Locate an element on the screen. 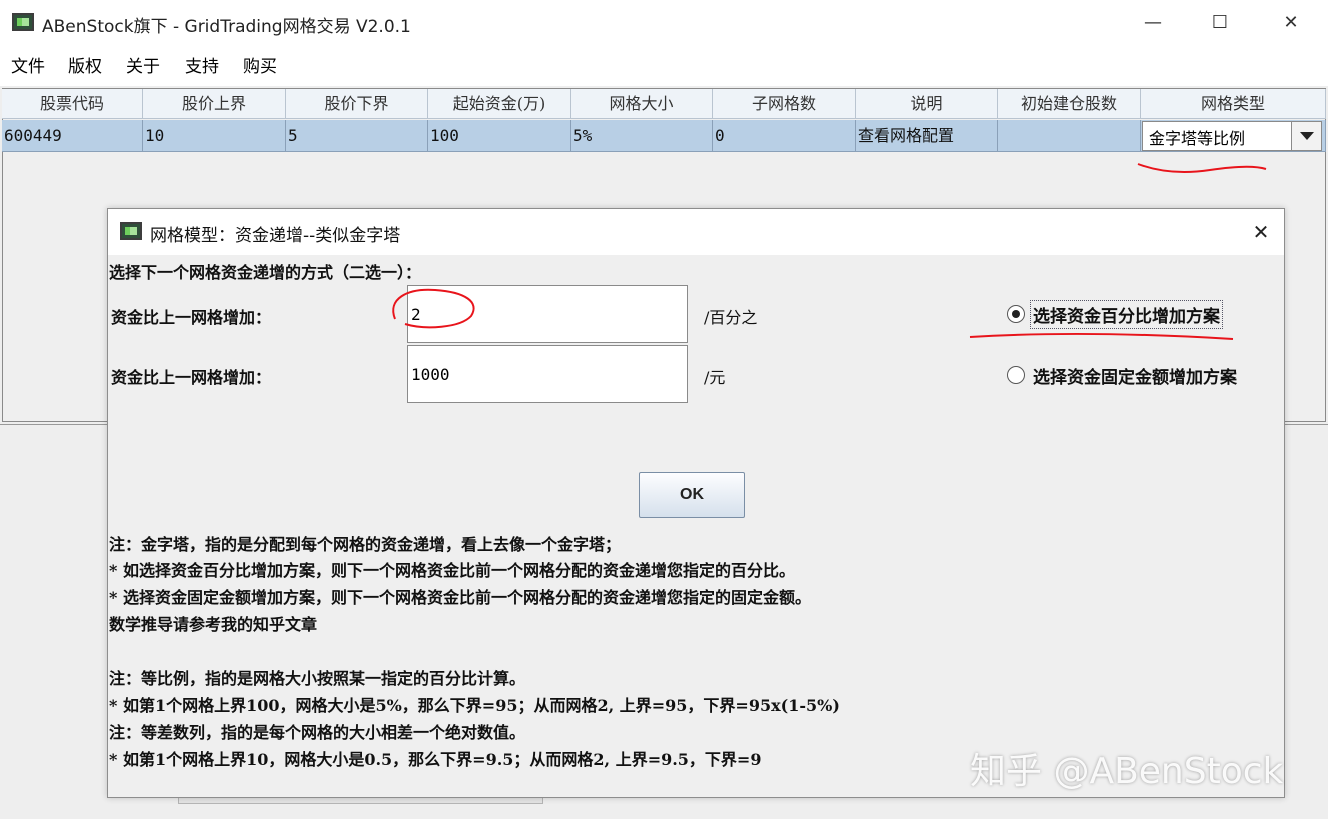 Image resolution: width=1328 pixels, height=819 pixels. cell-start-capital: 100 is located at coordinates (499, 136).